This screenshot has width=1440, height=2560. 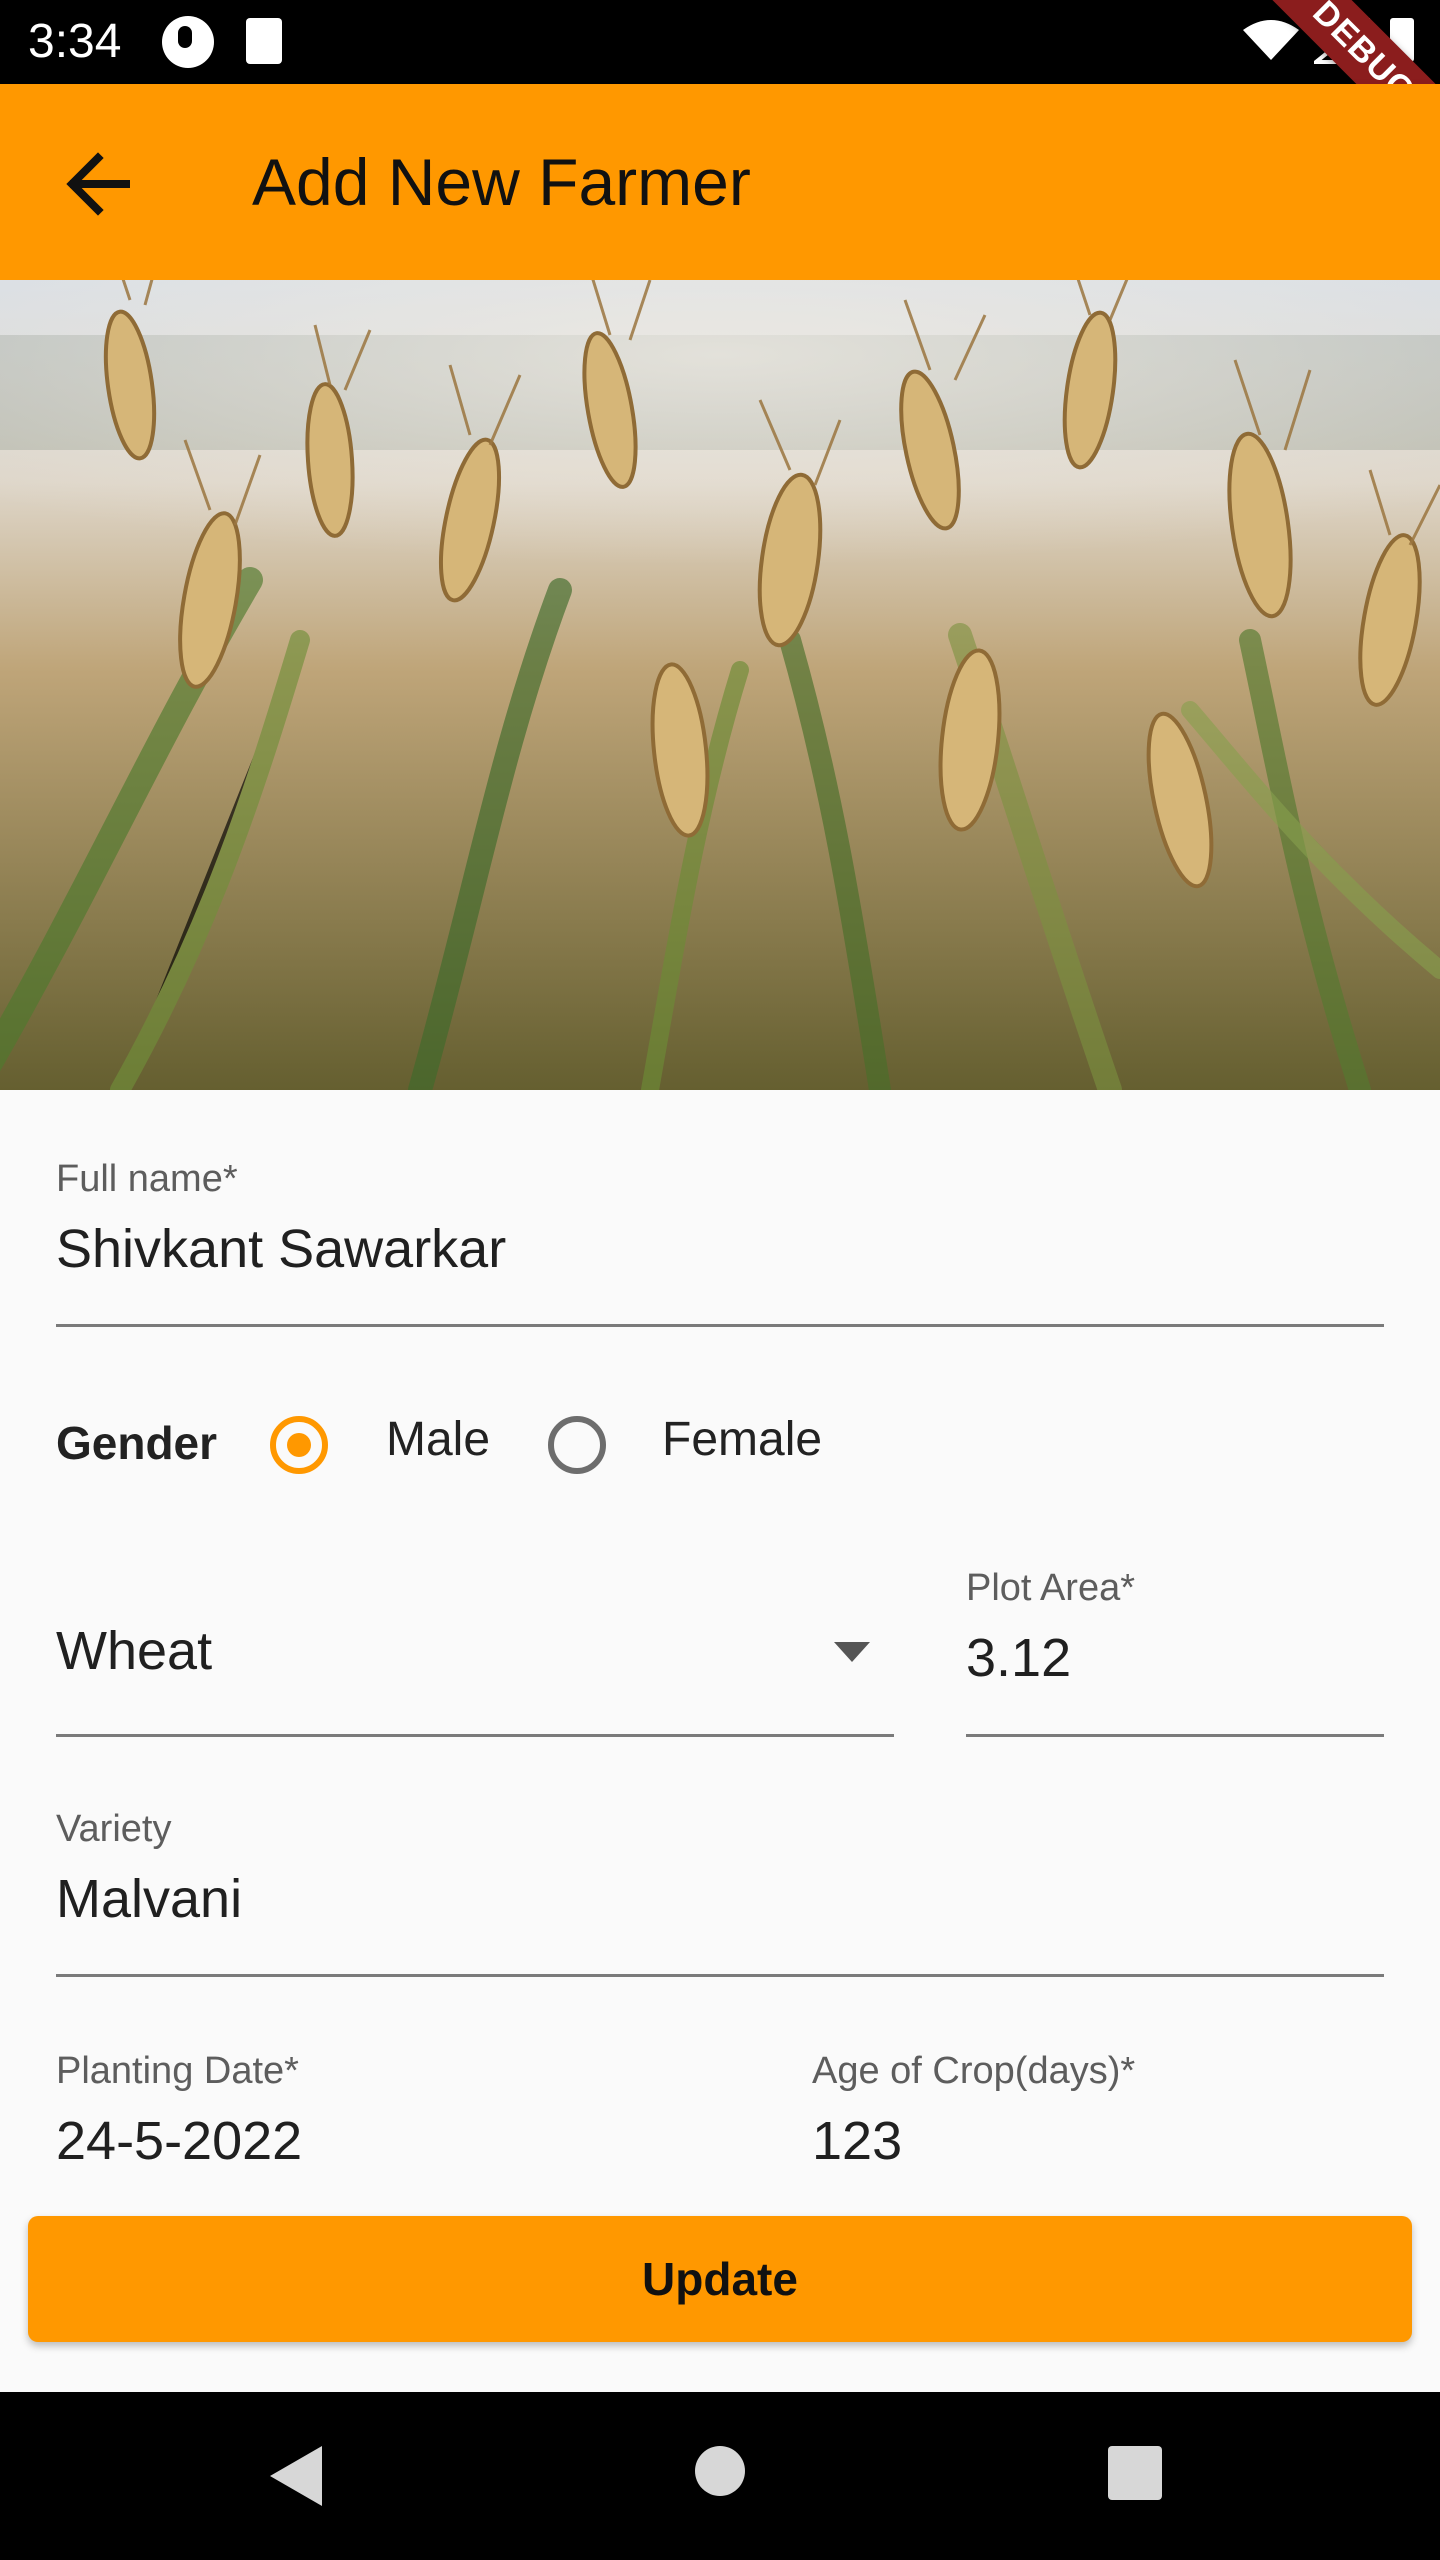 I want to click on nav-recents-icon, so click(x=1135, y=2473).